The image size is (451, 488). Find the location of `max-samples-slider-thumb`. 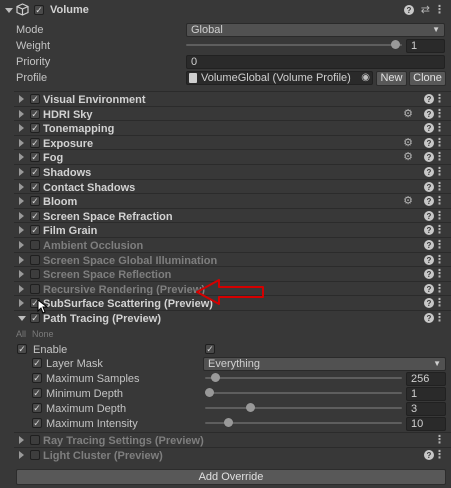

max-samples-slider-thumb is located at coordinates (215, 377).